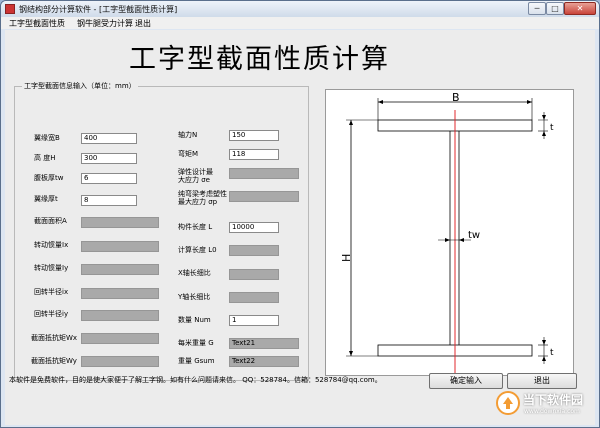 The height and width of the screenshot is (428, 600). I want to click on wx-output, so click(120, 338).